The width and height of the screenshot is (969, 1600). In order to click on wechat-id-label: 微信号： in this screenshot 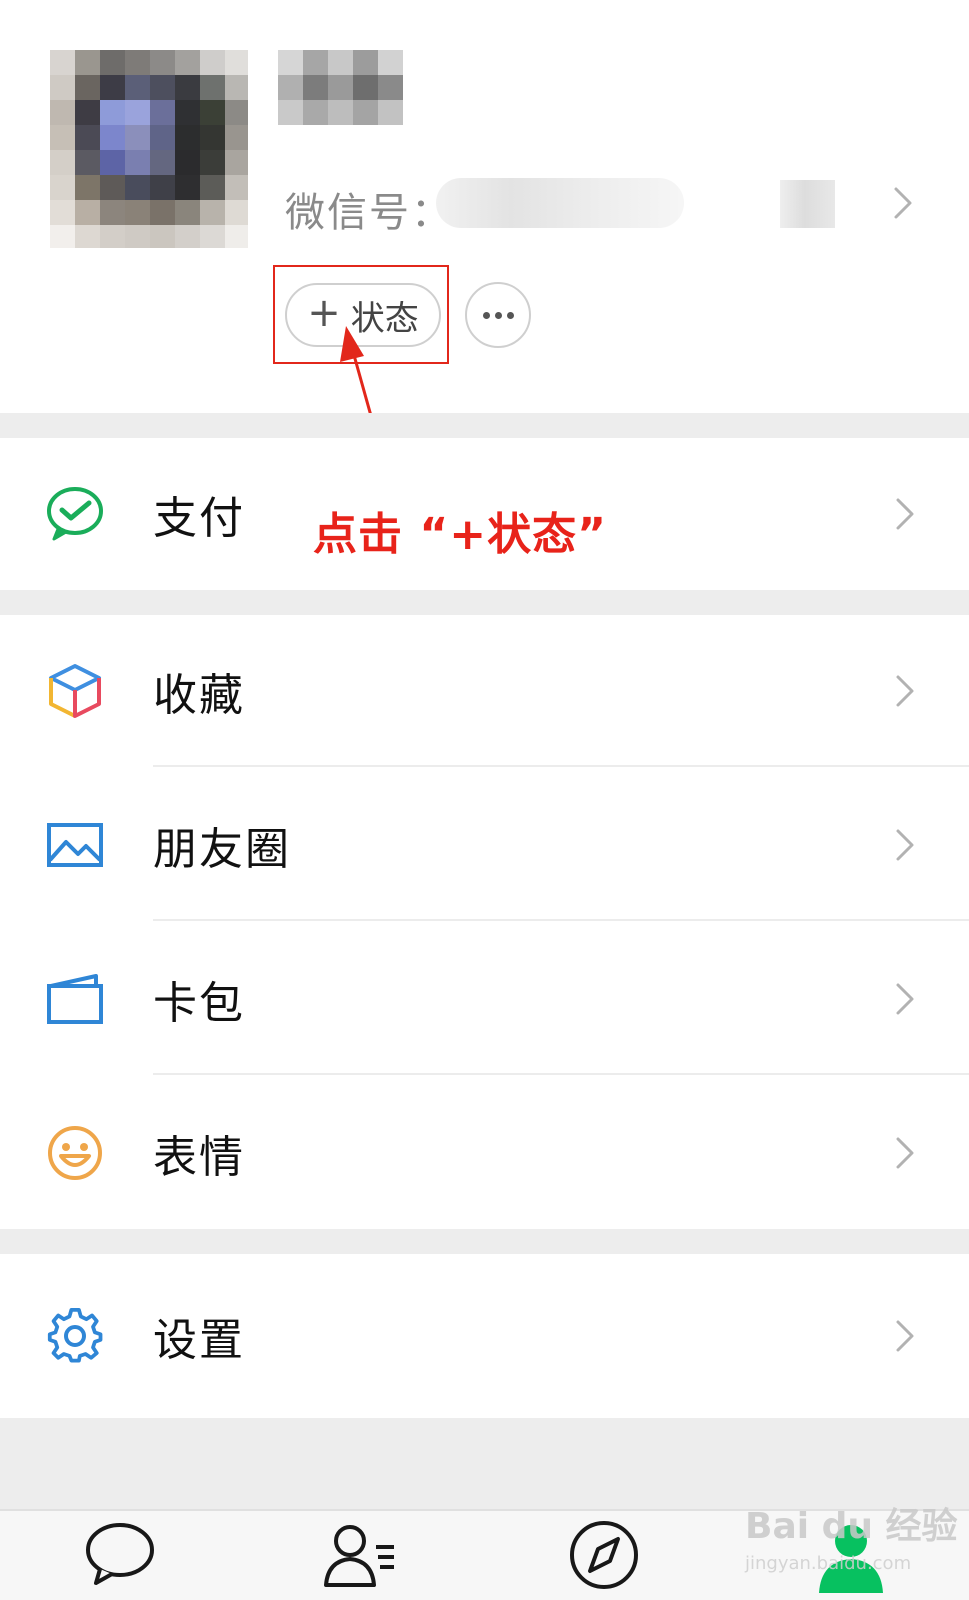, I will do `click(369, 213)`.